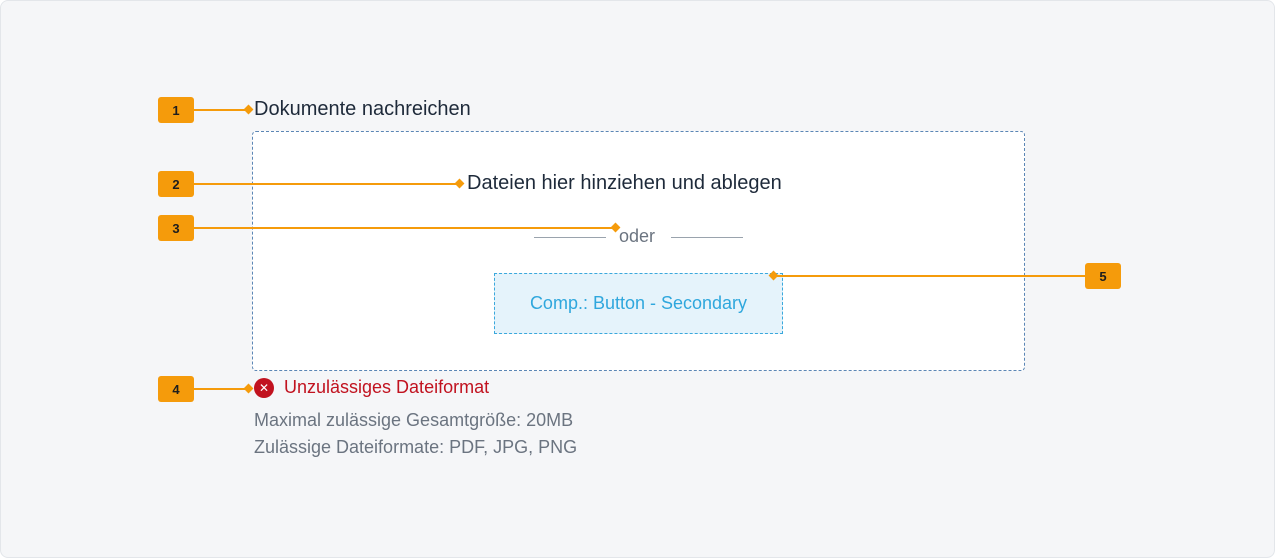 The image size is (1275, 558). I want to click on upload-title: Dokumente nachreichen, so click(362, 109).